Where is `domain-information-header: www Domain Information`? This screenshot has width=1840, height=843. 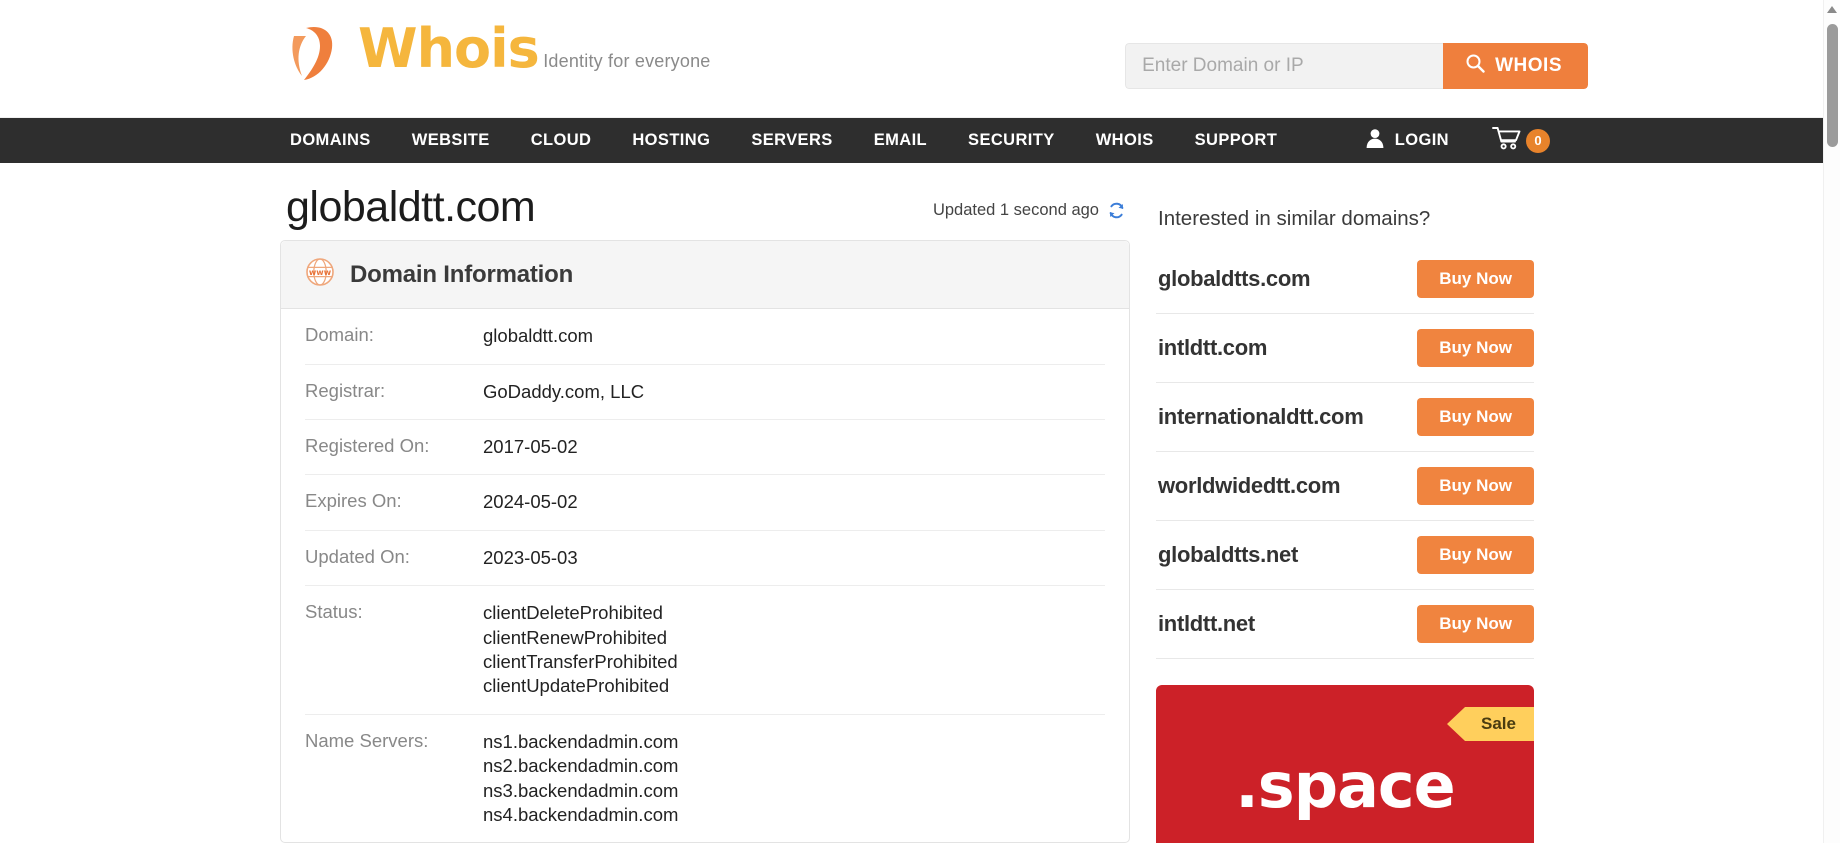
domain-information-header: www Domain Information is located at coordinates (705, 275).